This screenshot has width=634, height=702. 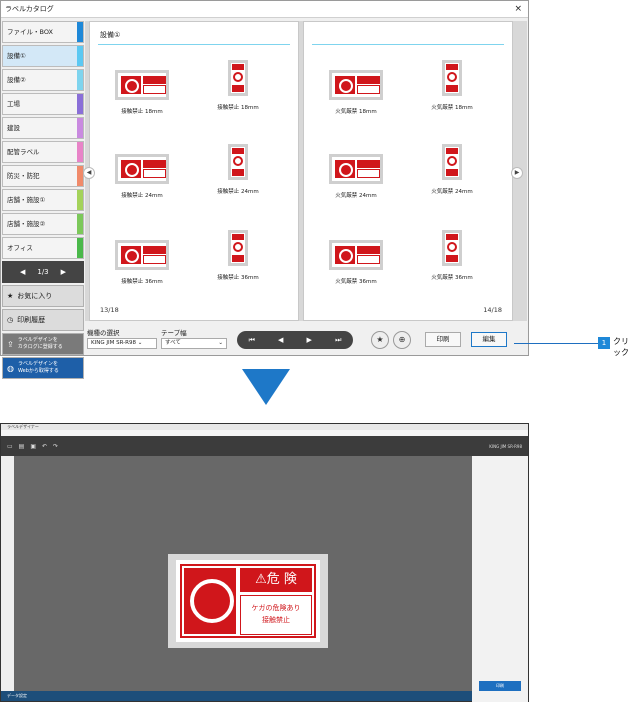 I want to click on new-icon: ▭, so click(x=10, y=446).